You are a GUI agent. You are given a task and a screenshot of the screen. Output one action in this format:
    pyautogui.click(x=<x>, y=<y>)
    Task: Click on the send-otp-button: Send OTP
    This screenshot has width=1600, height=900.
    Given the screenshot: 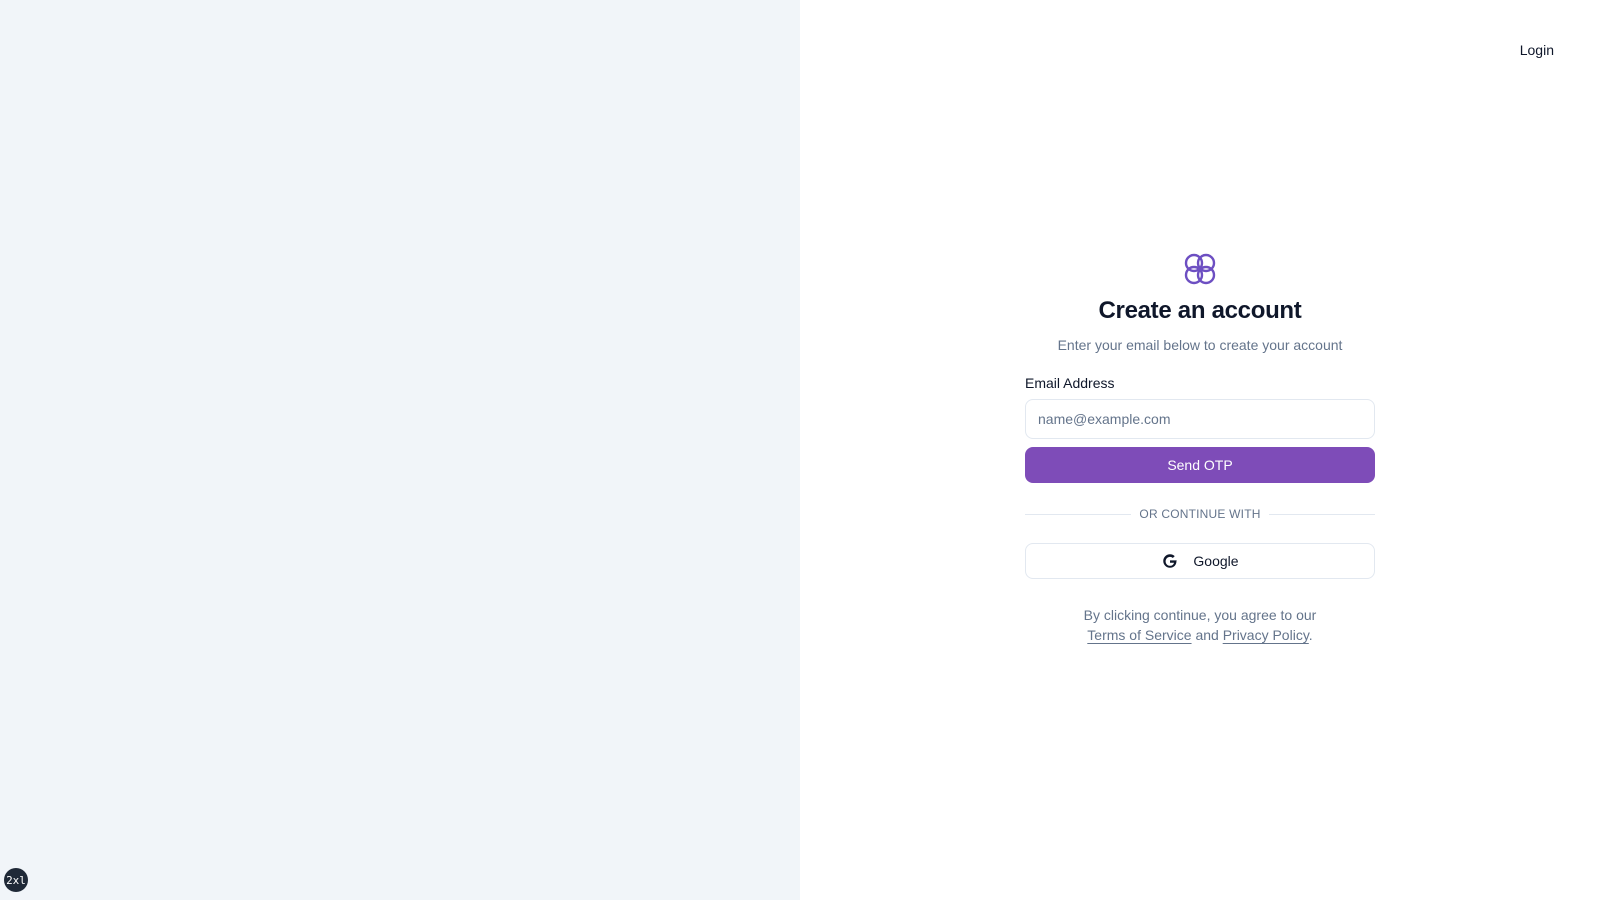 What is the action you would take?
    pyautogui.click(x=1200, y=465)
    